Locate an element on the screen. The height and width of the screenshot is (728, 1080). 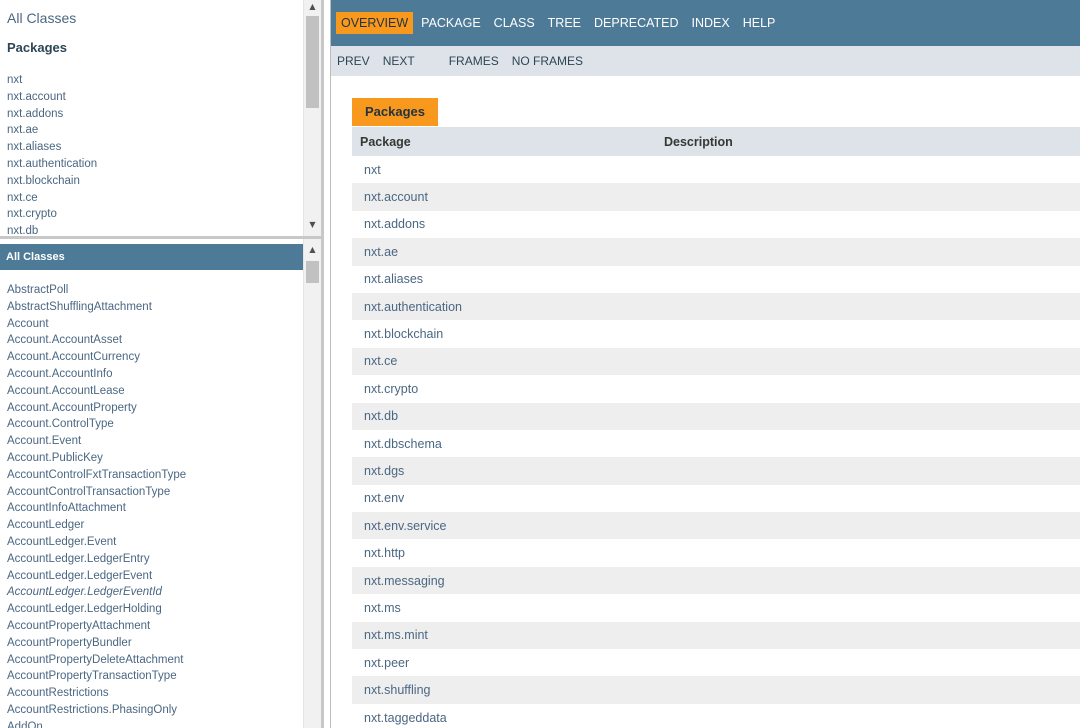
class-link: Account.AccountProperty is located at coordinates (96, 408).